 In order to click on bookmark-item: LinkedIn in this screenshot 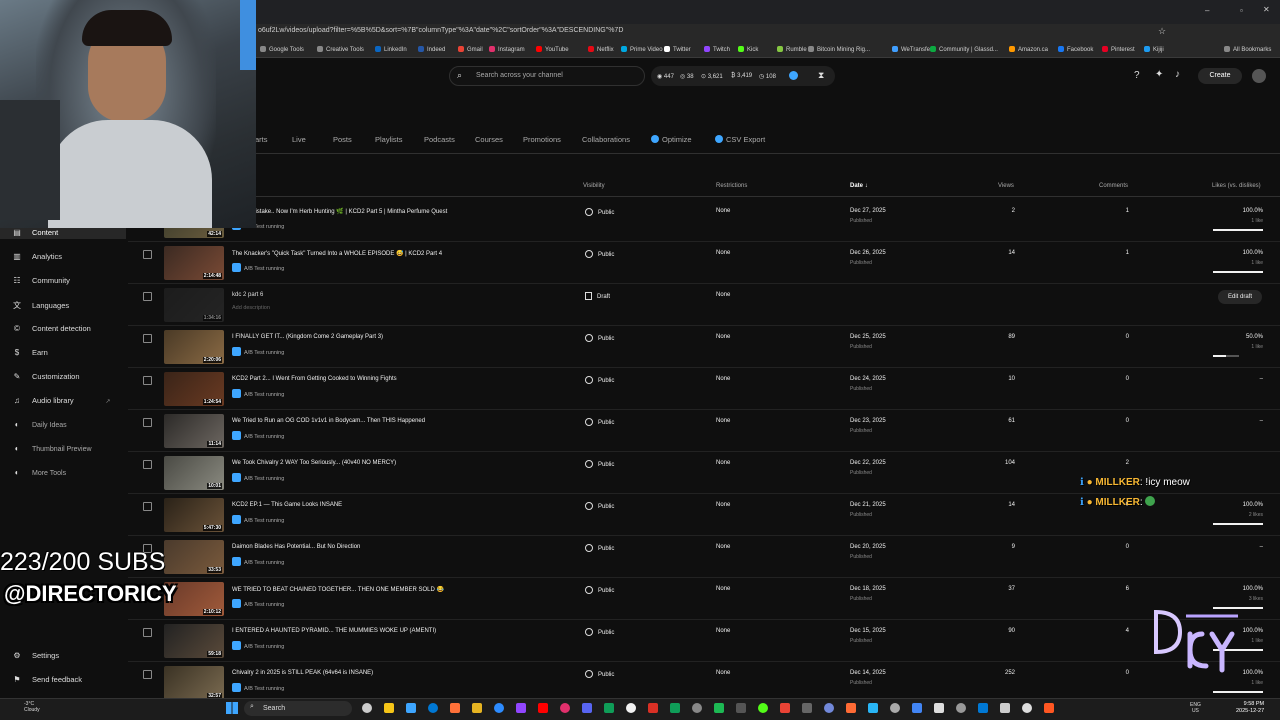, I will do `click(391, 49)`.